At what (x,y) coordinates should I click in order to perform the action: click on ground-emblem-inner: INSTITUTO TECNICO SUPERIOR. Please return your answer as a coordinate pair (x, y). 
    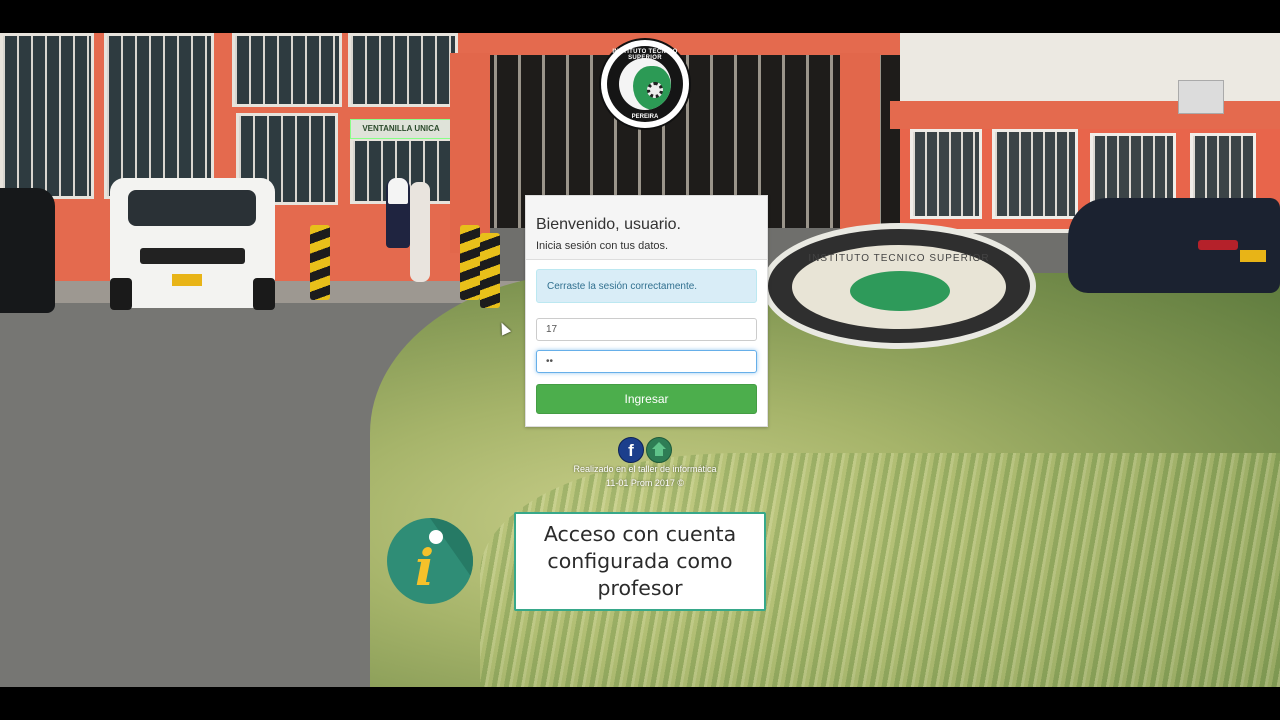
    Looking at the image, I should click on (899, 287).